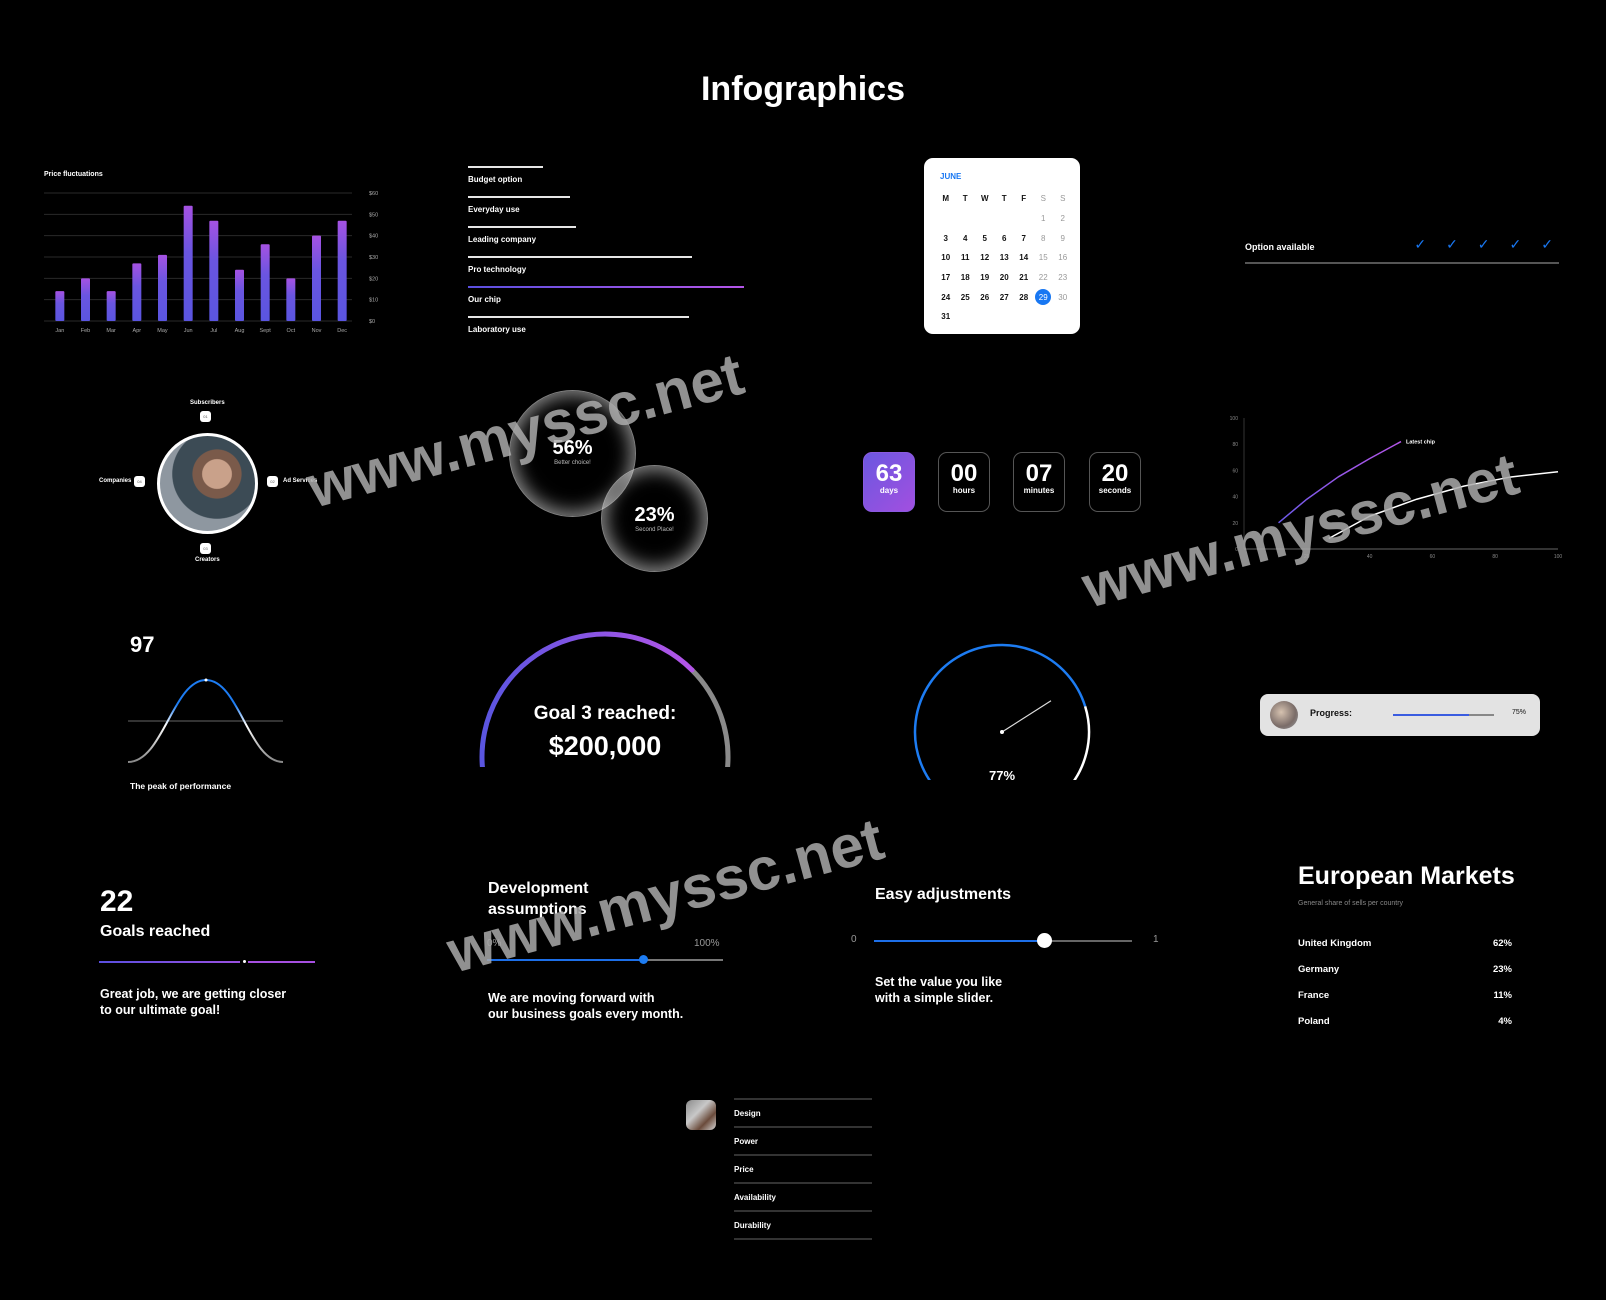  What do you see at coordinates (946, 317) in the screenshot?
I see `calendar-day: 31` at bounding box center [946, 317].